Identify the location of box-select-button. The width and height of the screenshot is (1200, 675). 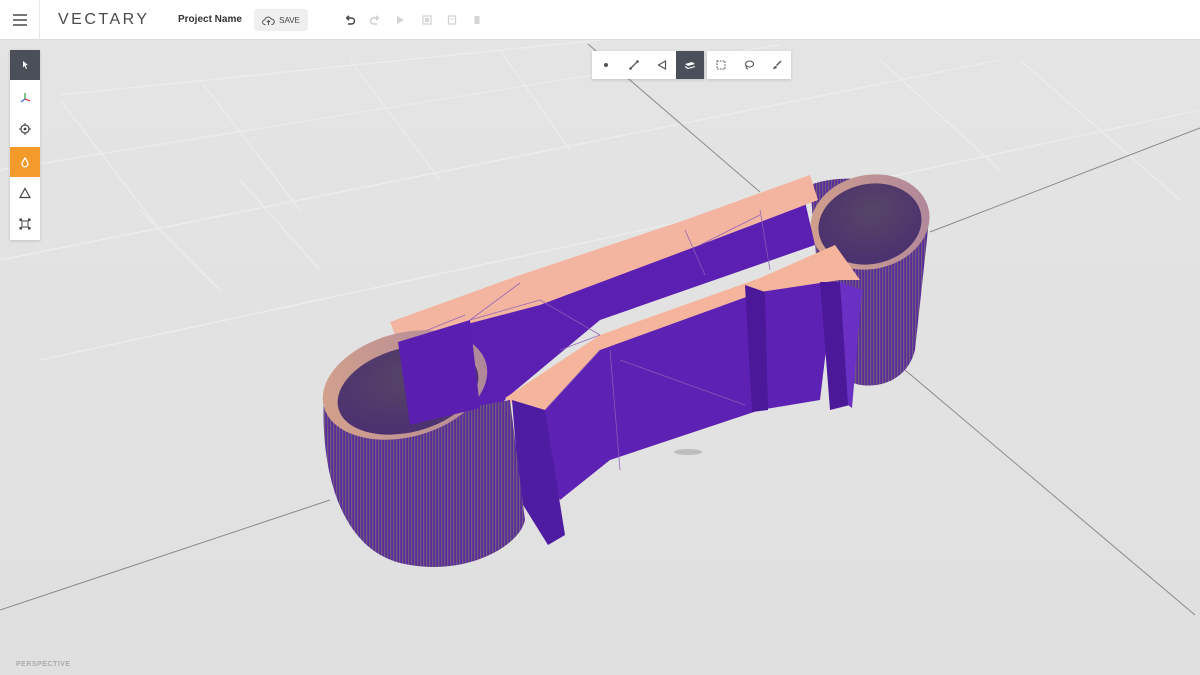
(721, 65).